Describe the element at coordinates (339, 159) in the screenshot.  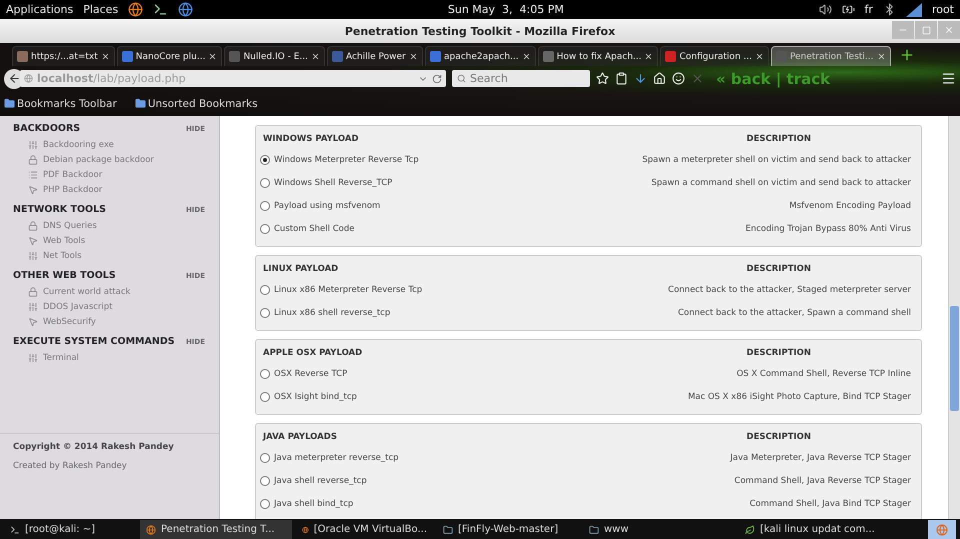
I see `payload-radio: Windows Meterpreter Reverse Tcp` at that location.